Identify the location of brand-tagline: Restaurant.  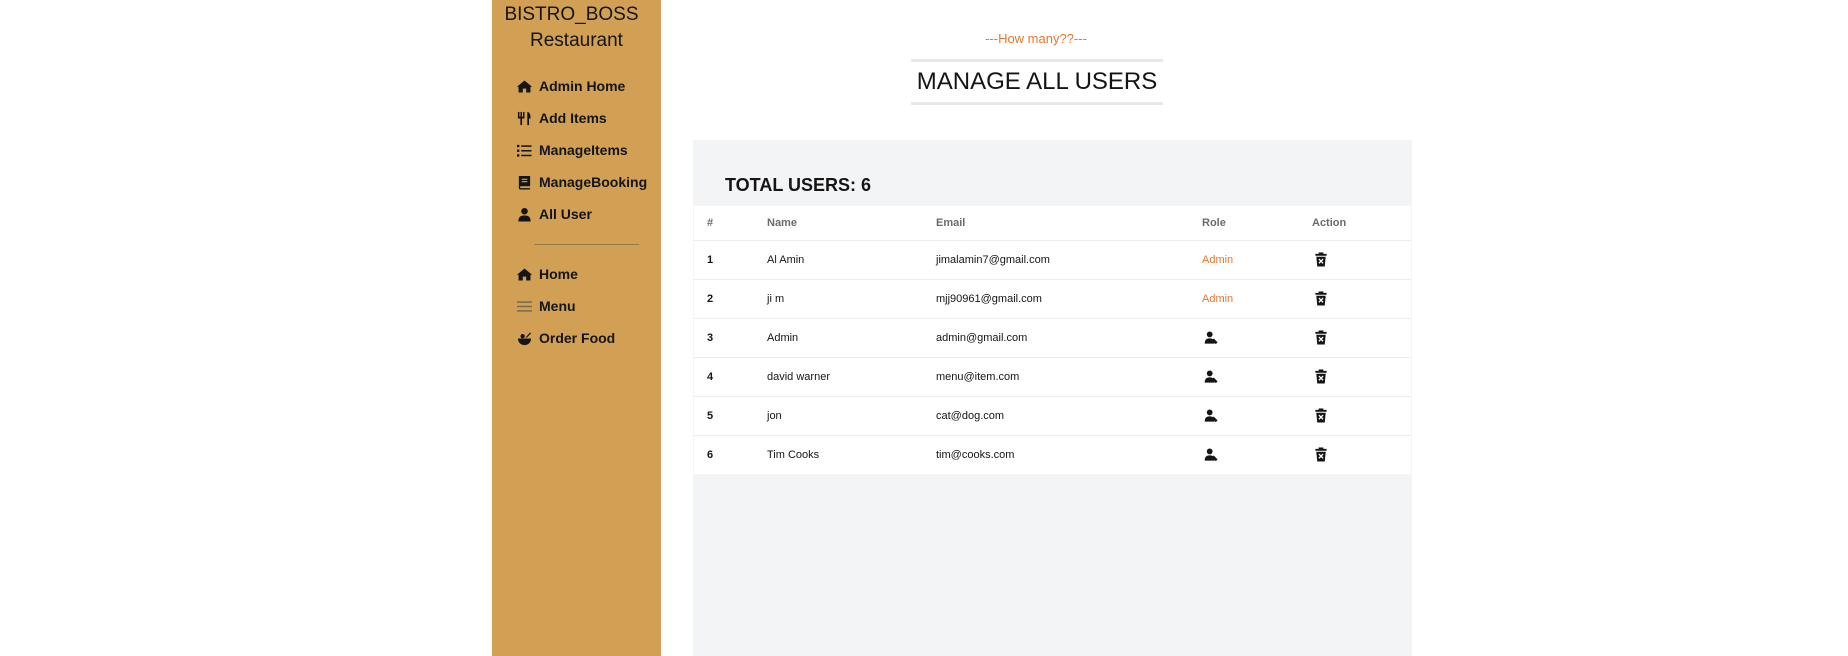
(576, 40).